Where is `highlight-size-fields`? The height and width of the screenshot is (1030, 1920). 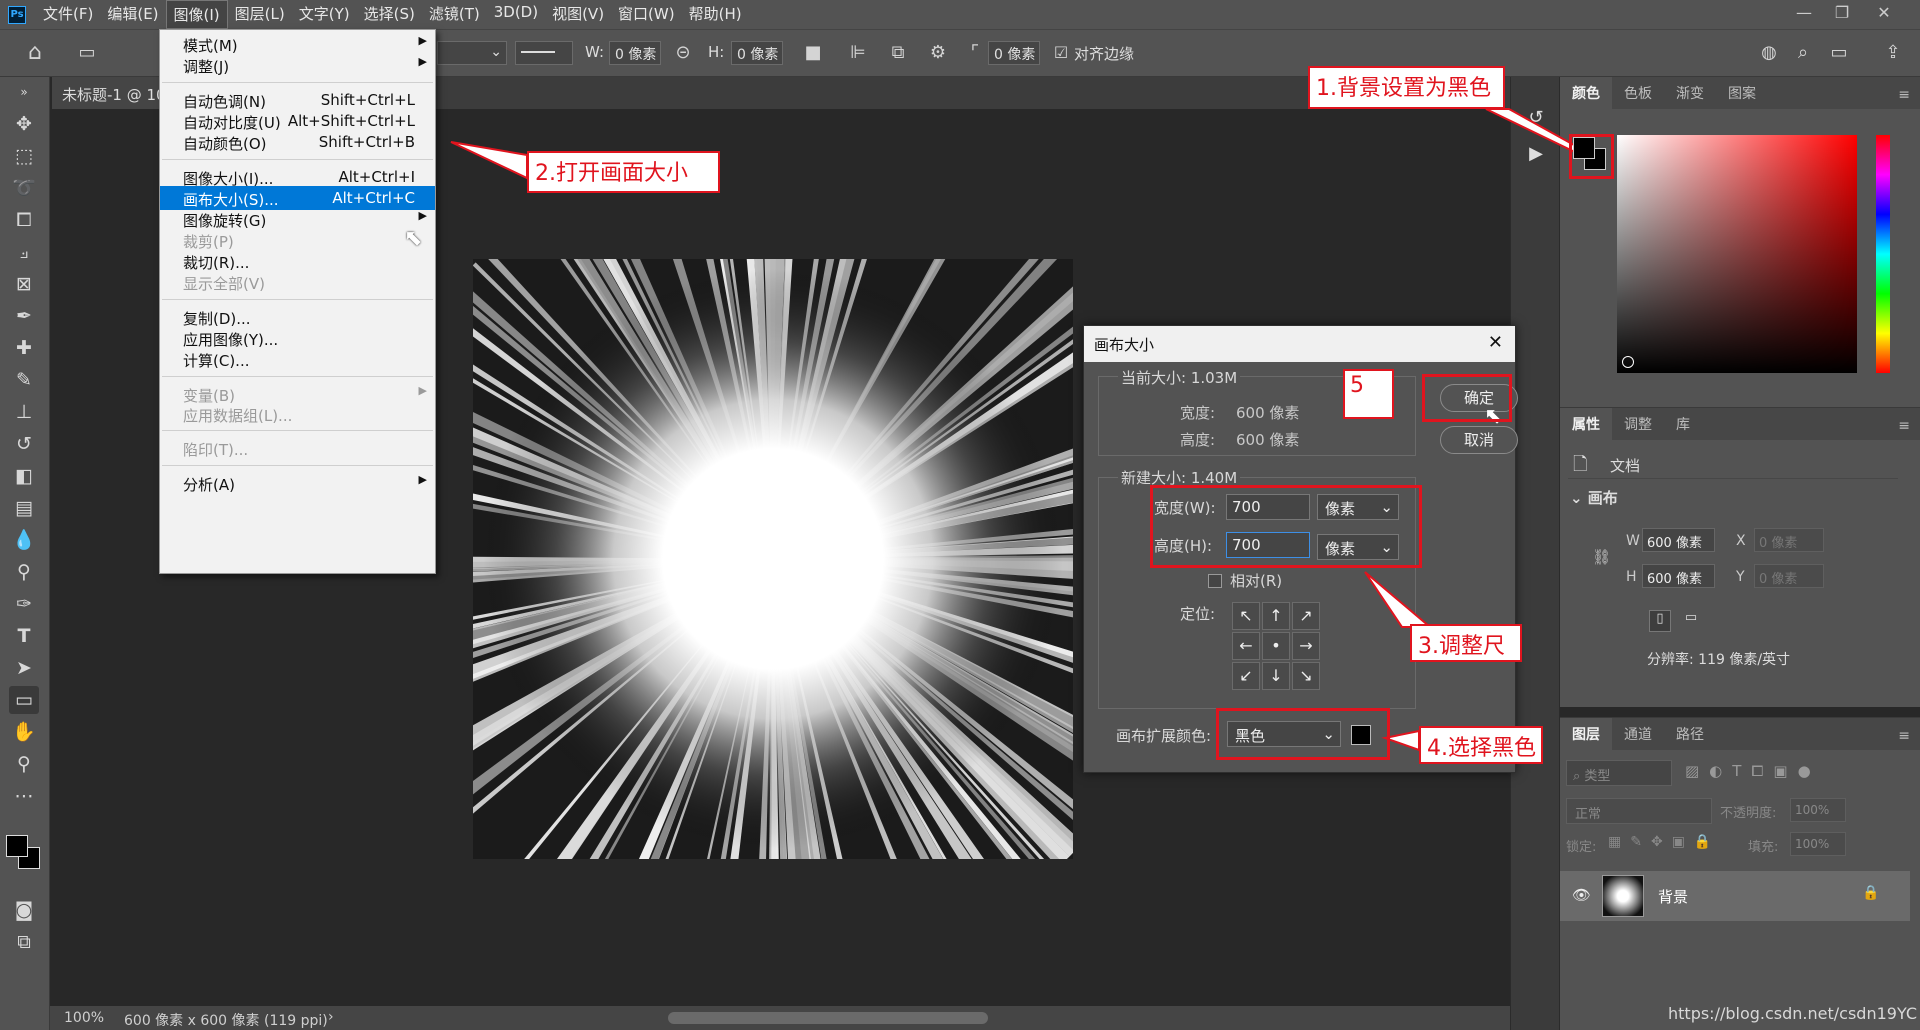
highlight-size-fields is located at coordinates (1286, 526).